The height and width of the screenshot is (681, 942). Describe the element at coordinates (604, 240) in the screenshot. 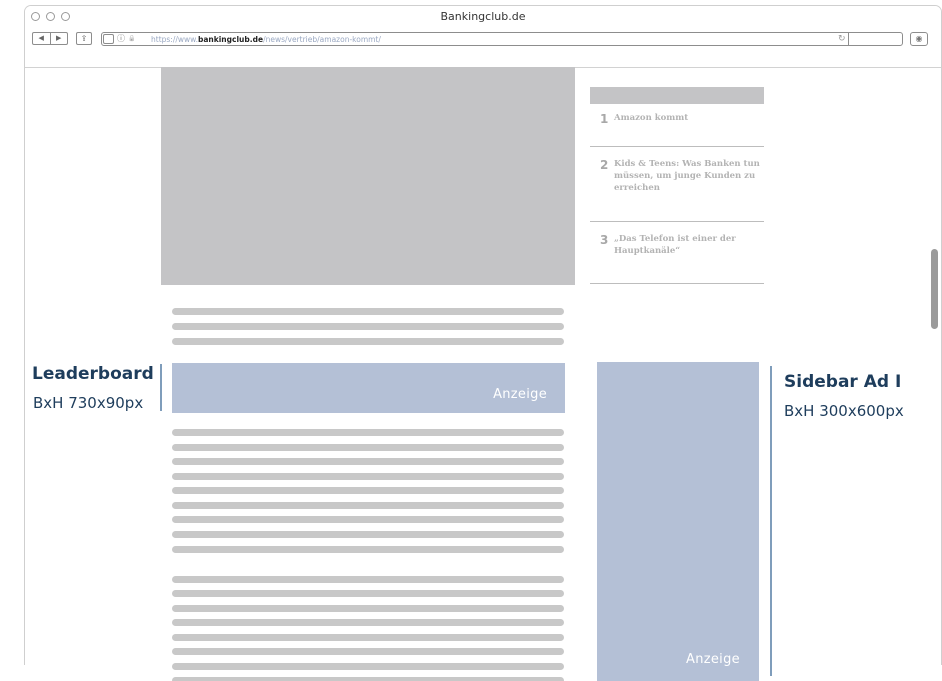

I see `popular-article-number: 3` at that location.